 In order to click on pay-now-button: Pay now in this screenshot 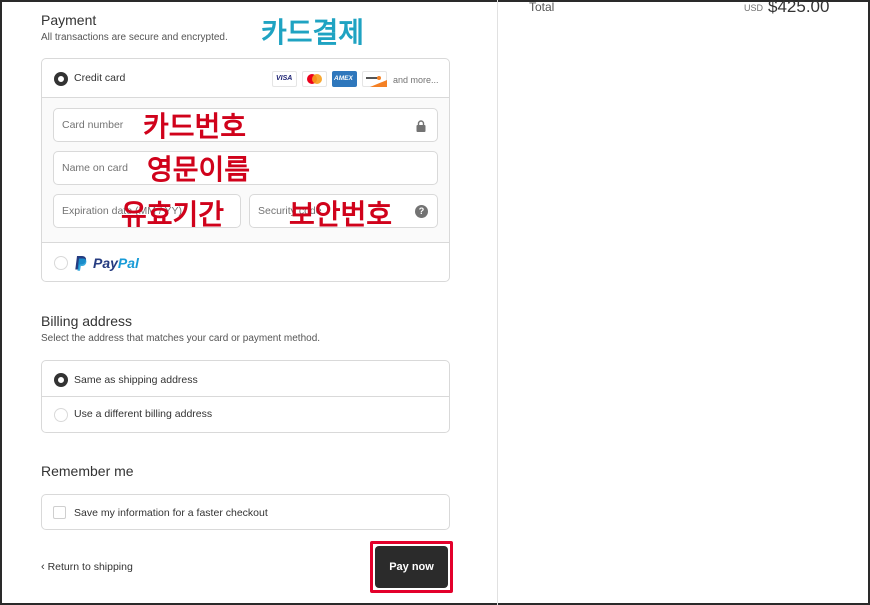, I will do `click(411, 567)`.